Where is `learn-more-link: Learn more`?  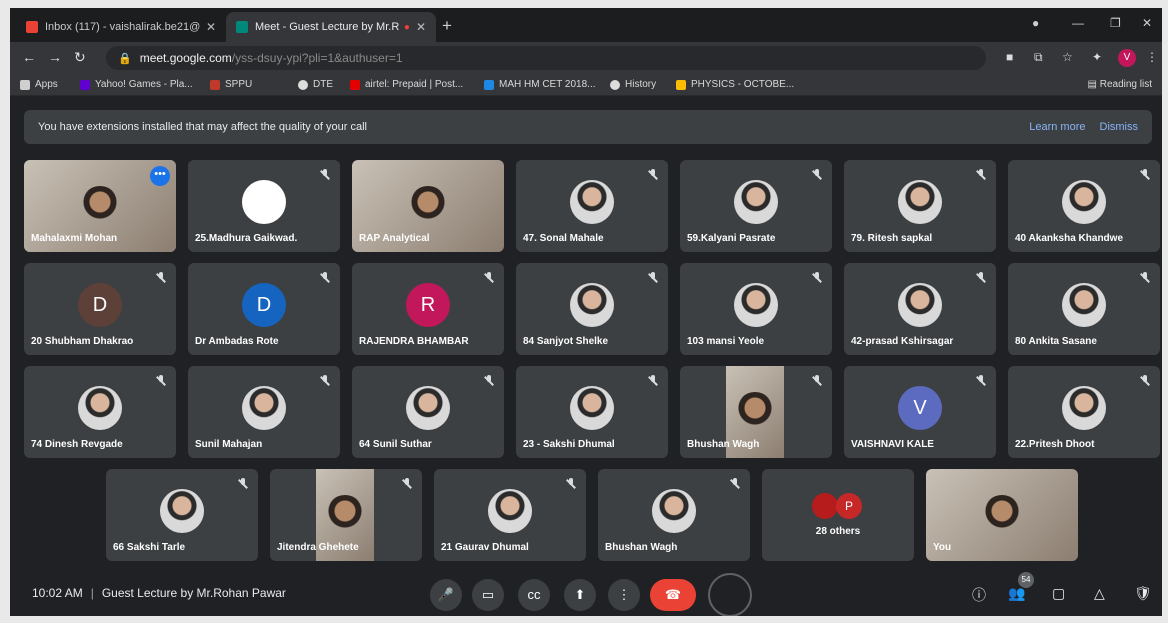
learn-more-link: Learn more is located at coordinates (1057, 127).